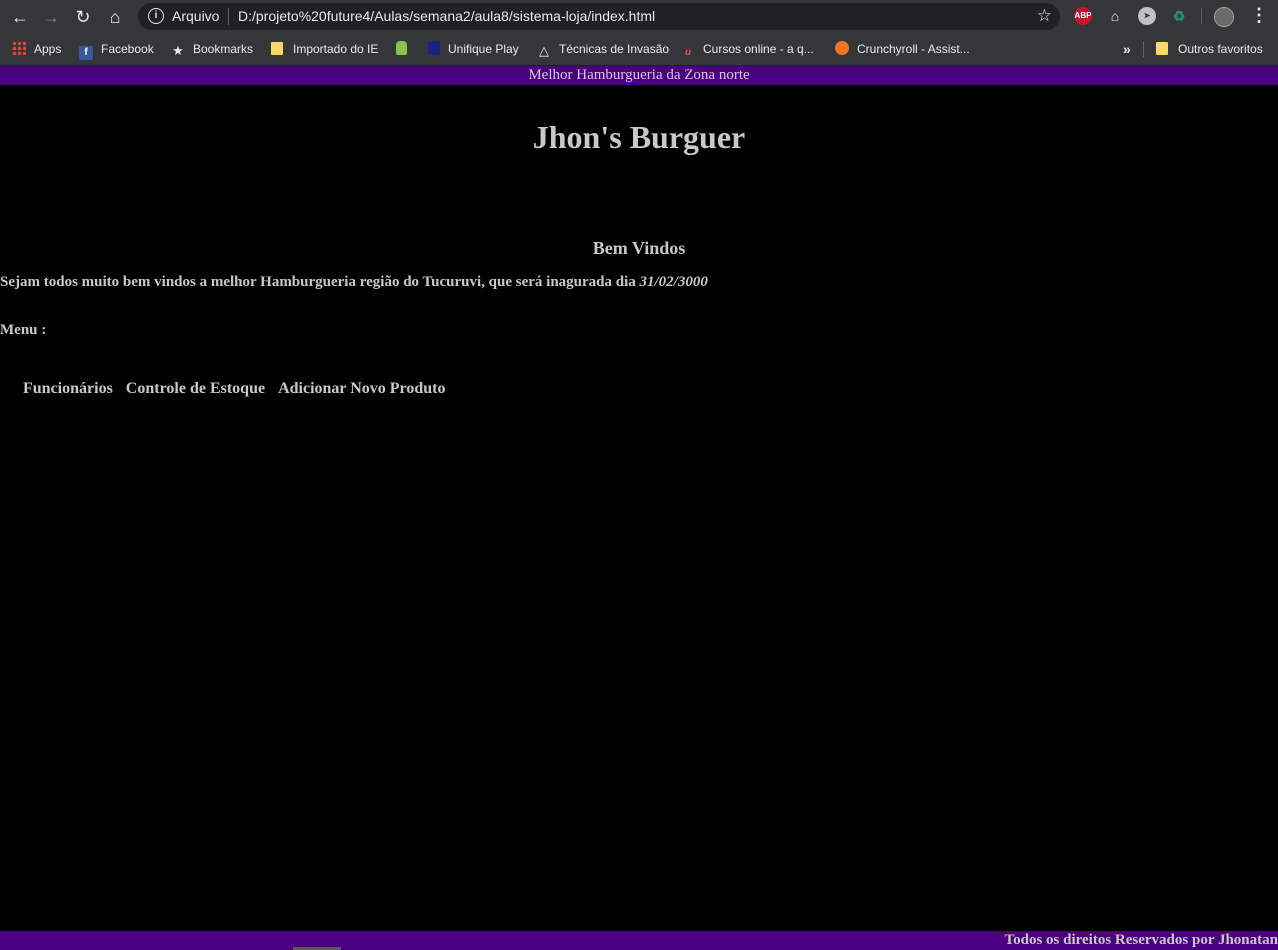 This screenshot has width=1278, height=950. I want to click on android-icon, so click(401, 48).